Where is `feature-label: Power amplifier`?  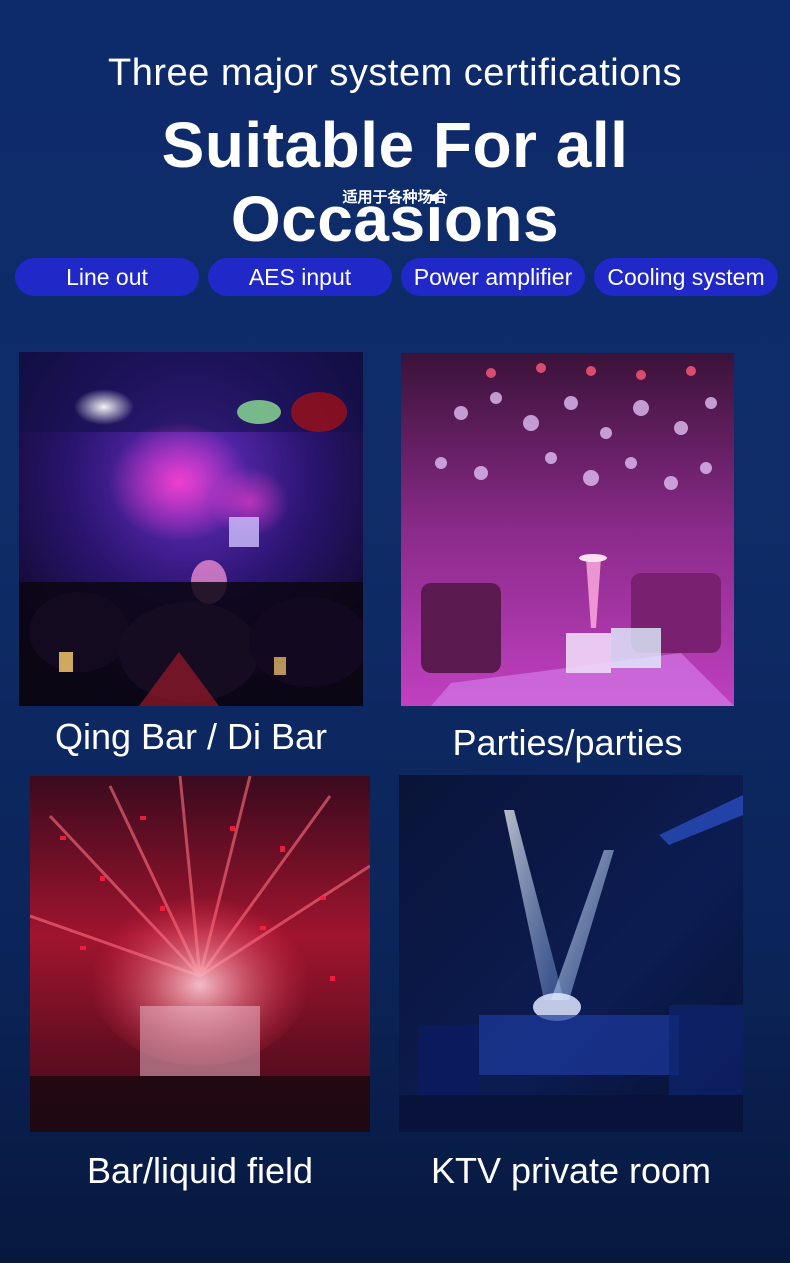
feature-label: Power amplifier is located at coordinates (493, 276).